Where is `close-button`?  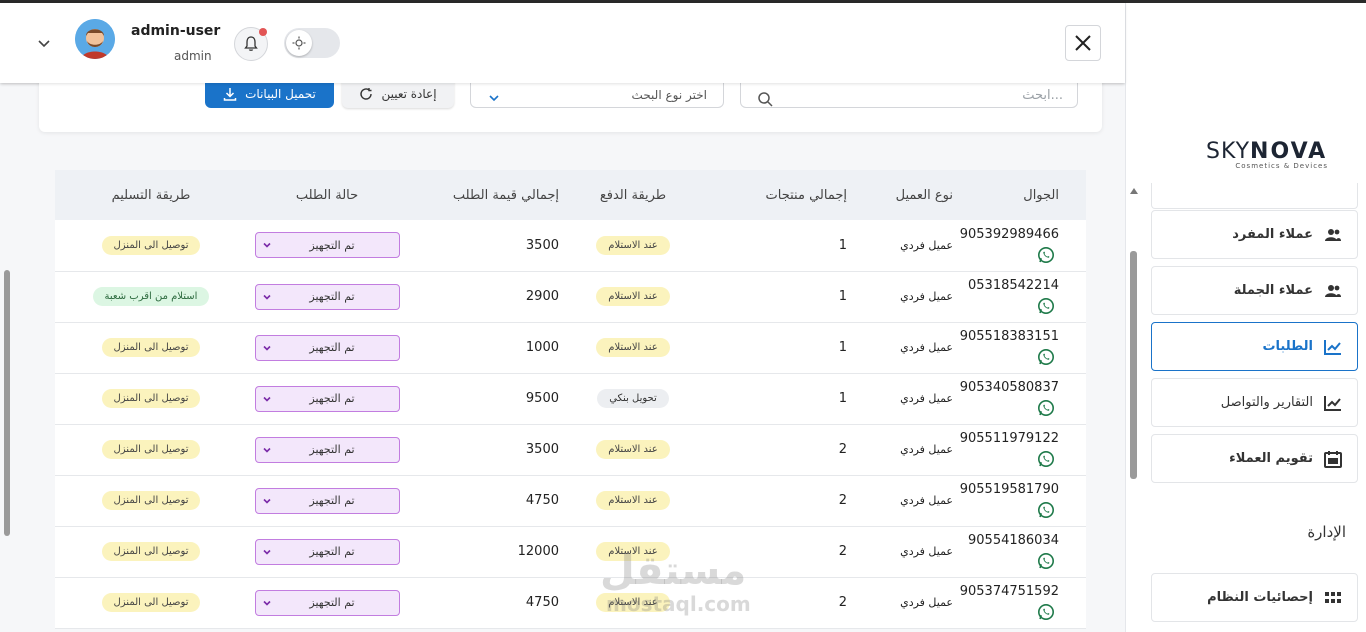 close-button is located at coordinates (1083, 43).